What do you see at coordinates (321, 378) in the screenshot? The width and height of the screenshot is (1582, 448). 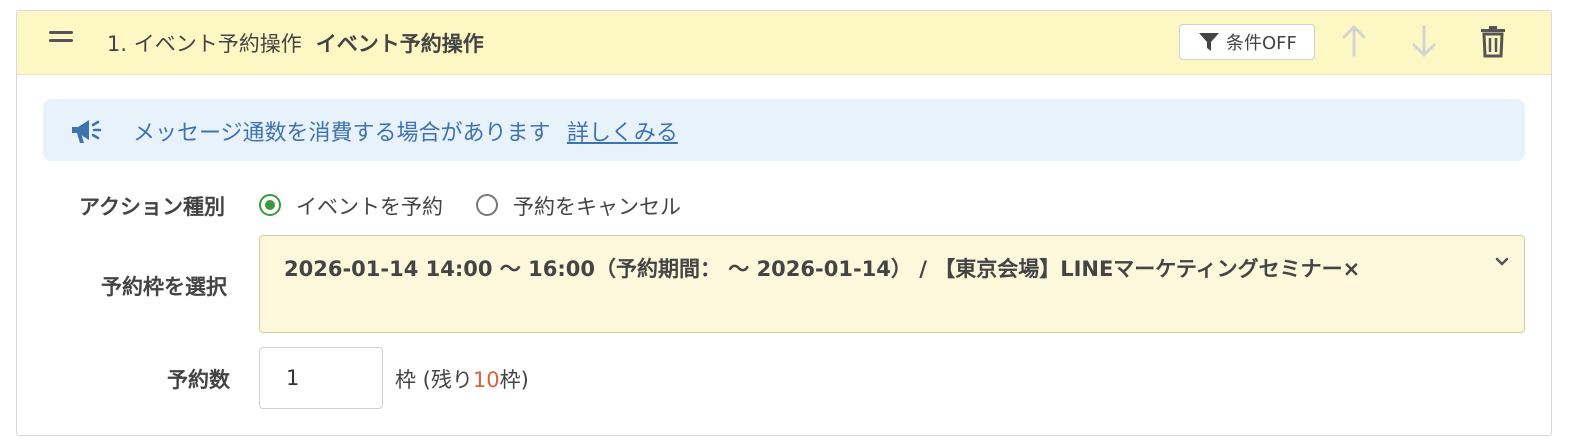 I see `quantity-input: 1` at bounding box center [321, 378].